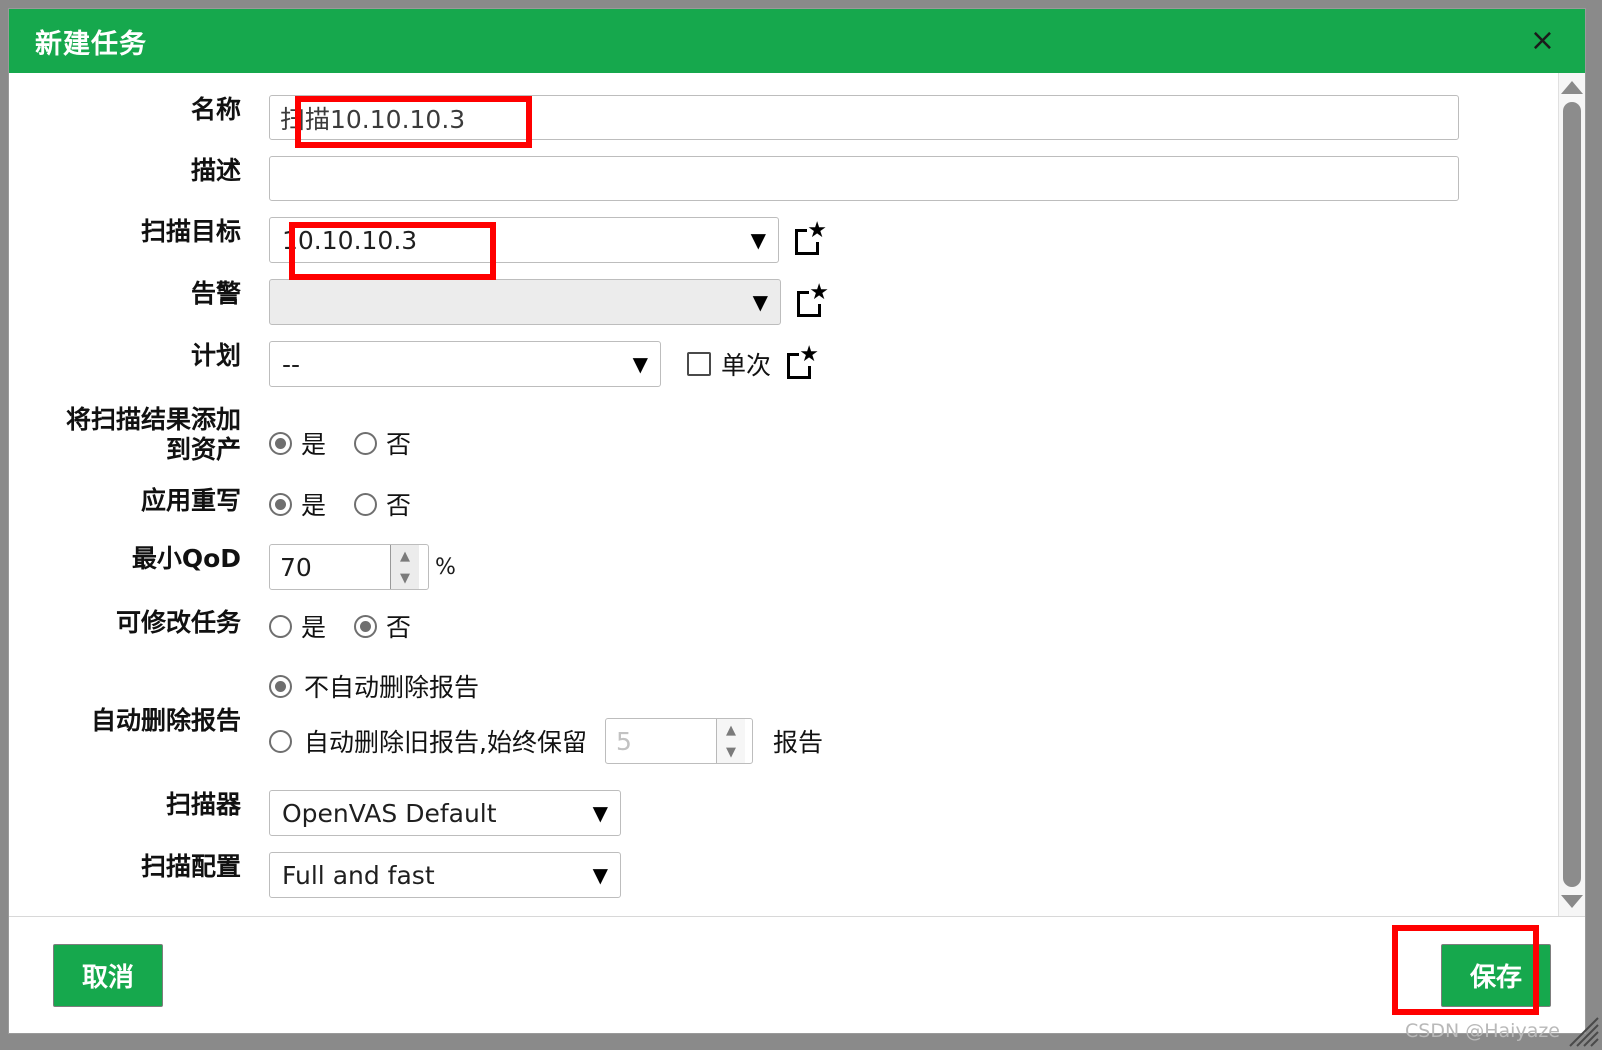 The height and width of the screenshot is (1050, 1602). Describe the element at coordinates (525, 302) in the screenshot. I see `alert-select: ▼` at that location.